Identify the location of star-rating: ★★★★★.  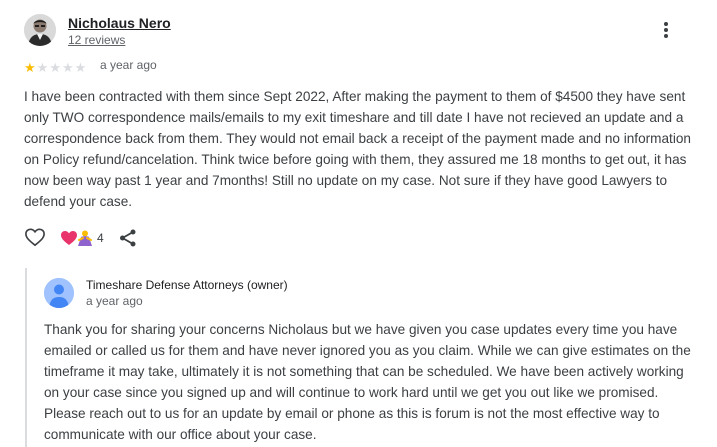
(55, 67).